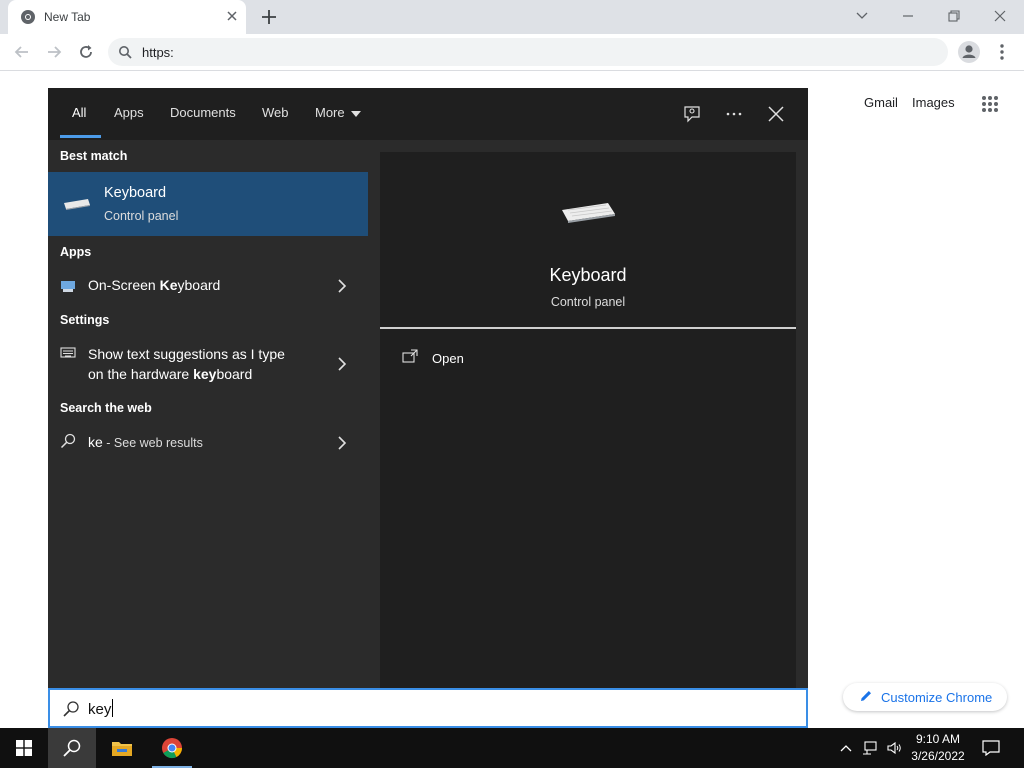 This screenshot has width=1024, height=768. I want to click on clock-date: 3/26/2022, so click(938, 756).